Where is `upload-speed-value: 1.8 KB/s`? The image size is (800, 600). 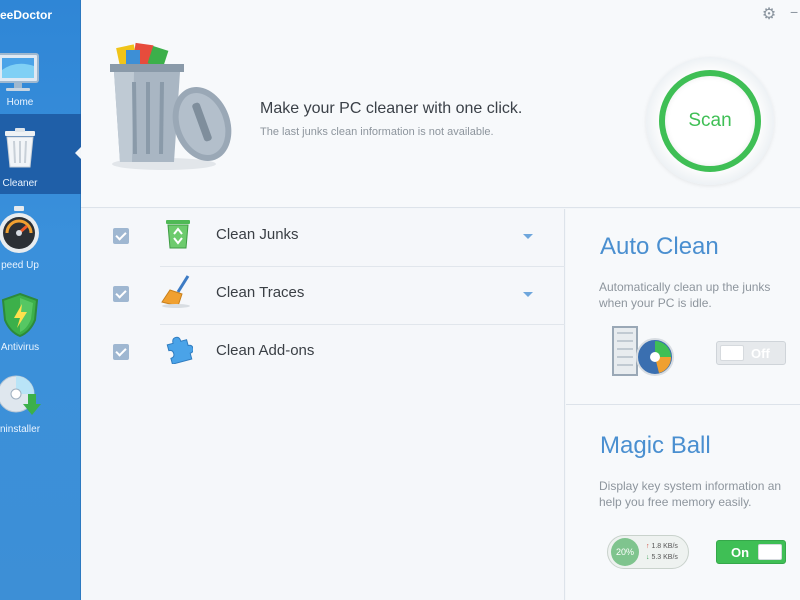 upload-speed-value: 1.8 KB/s is located at coordinates (664, 546).